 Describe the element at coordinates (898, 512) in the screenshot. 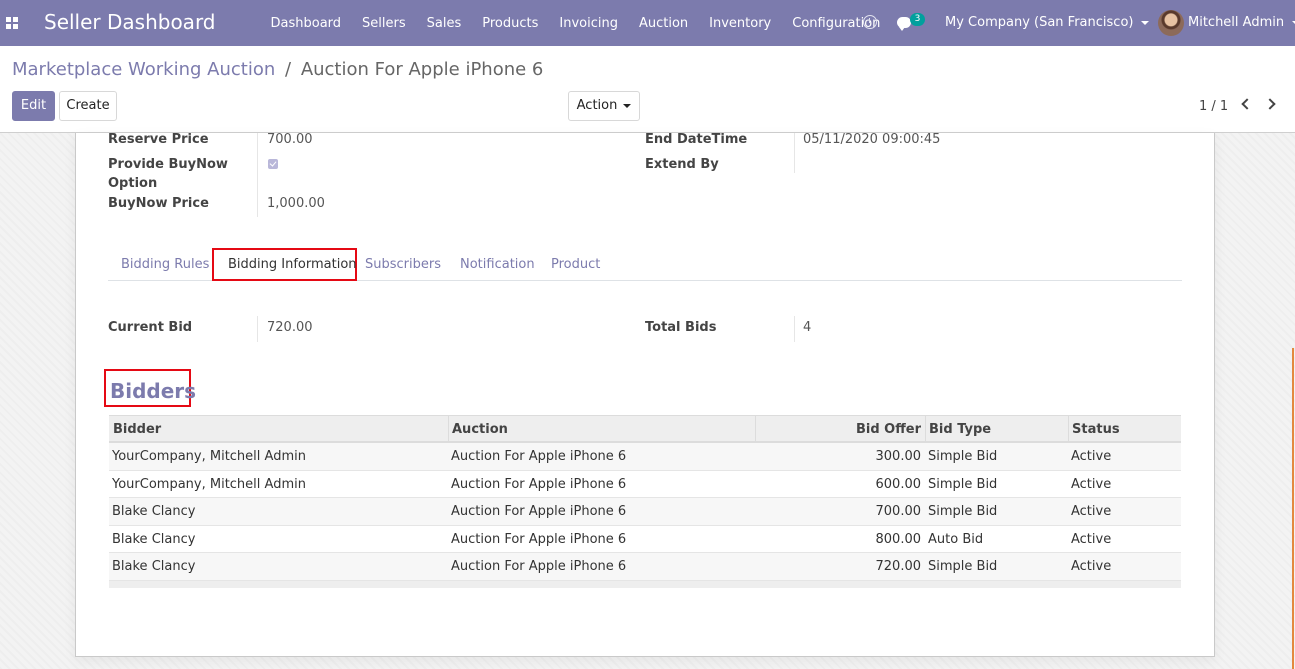

I see `cell-bid-offer: 700.00` at that location.